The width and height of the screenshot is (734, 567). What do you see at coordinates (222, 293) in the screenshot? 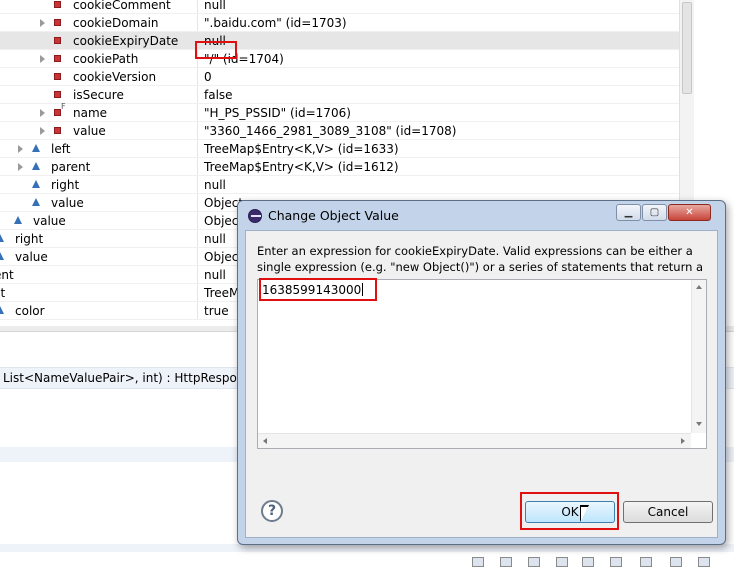
I see `variable-value: TreeM` at bounding box center [222, 293].